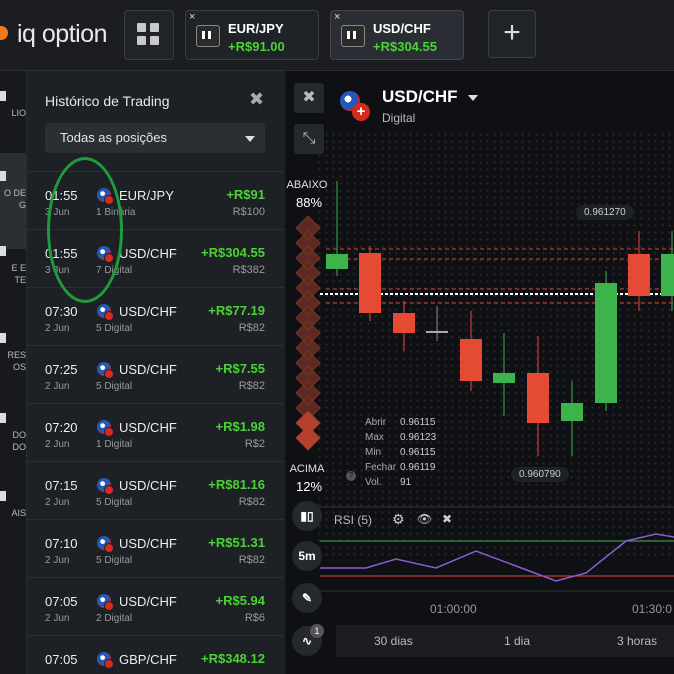 This screenshot has width=674, height=674. What do you see at coordinates (453, 609) in the screenshot?
I see `time-label: 01:00:00` at bounding box center [453, 609].